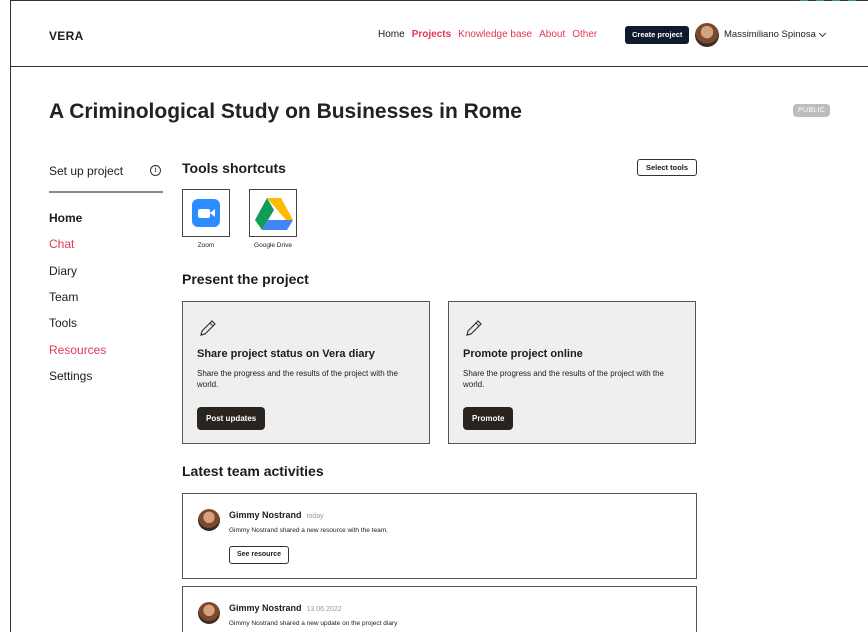 This screenshot has height=632, width=868. Describe the element at coordinates (234, 168) in the screenshot. I see `tools-heading: Tools shortcuts` at that location.